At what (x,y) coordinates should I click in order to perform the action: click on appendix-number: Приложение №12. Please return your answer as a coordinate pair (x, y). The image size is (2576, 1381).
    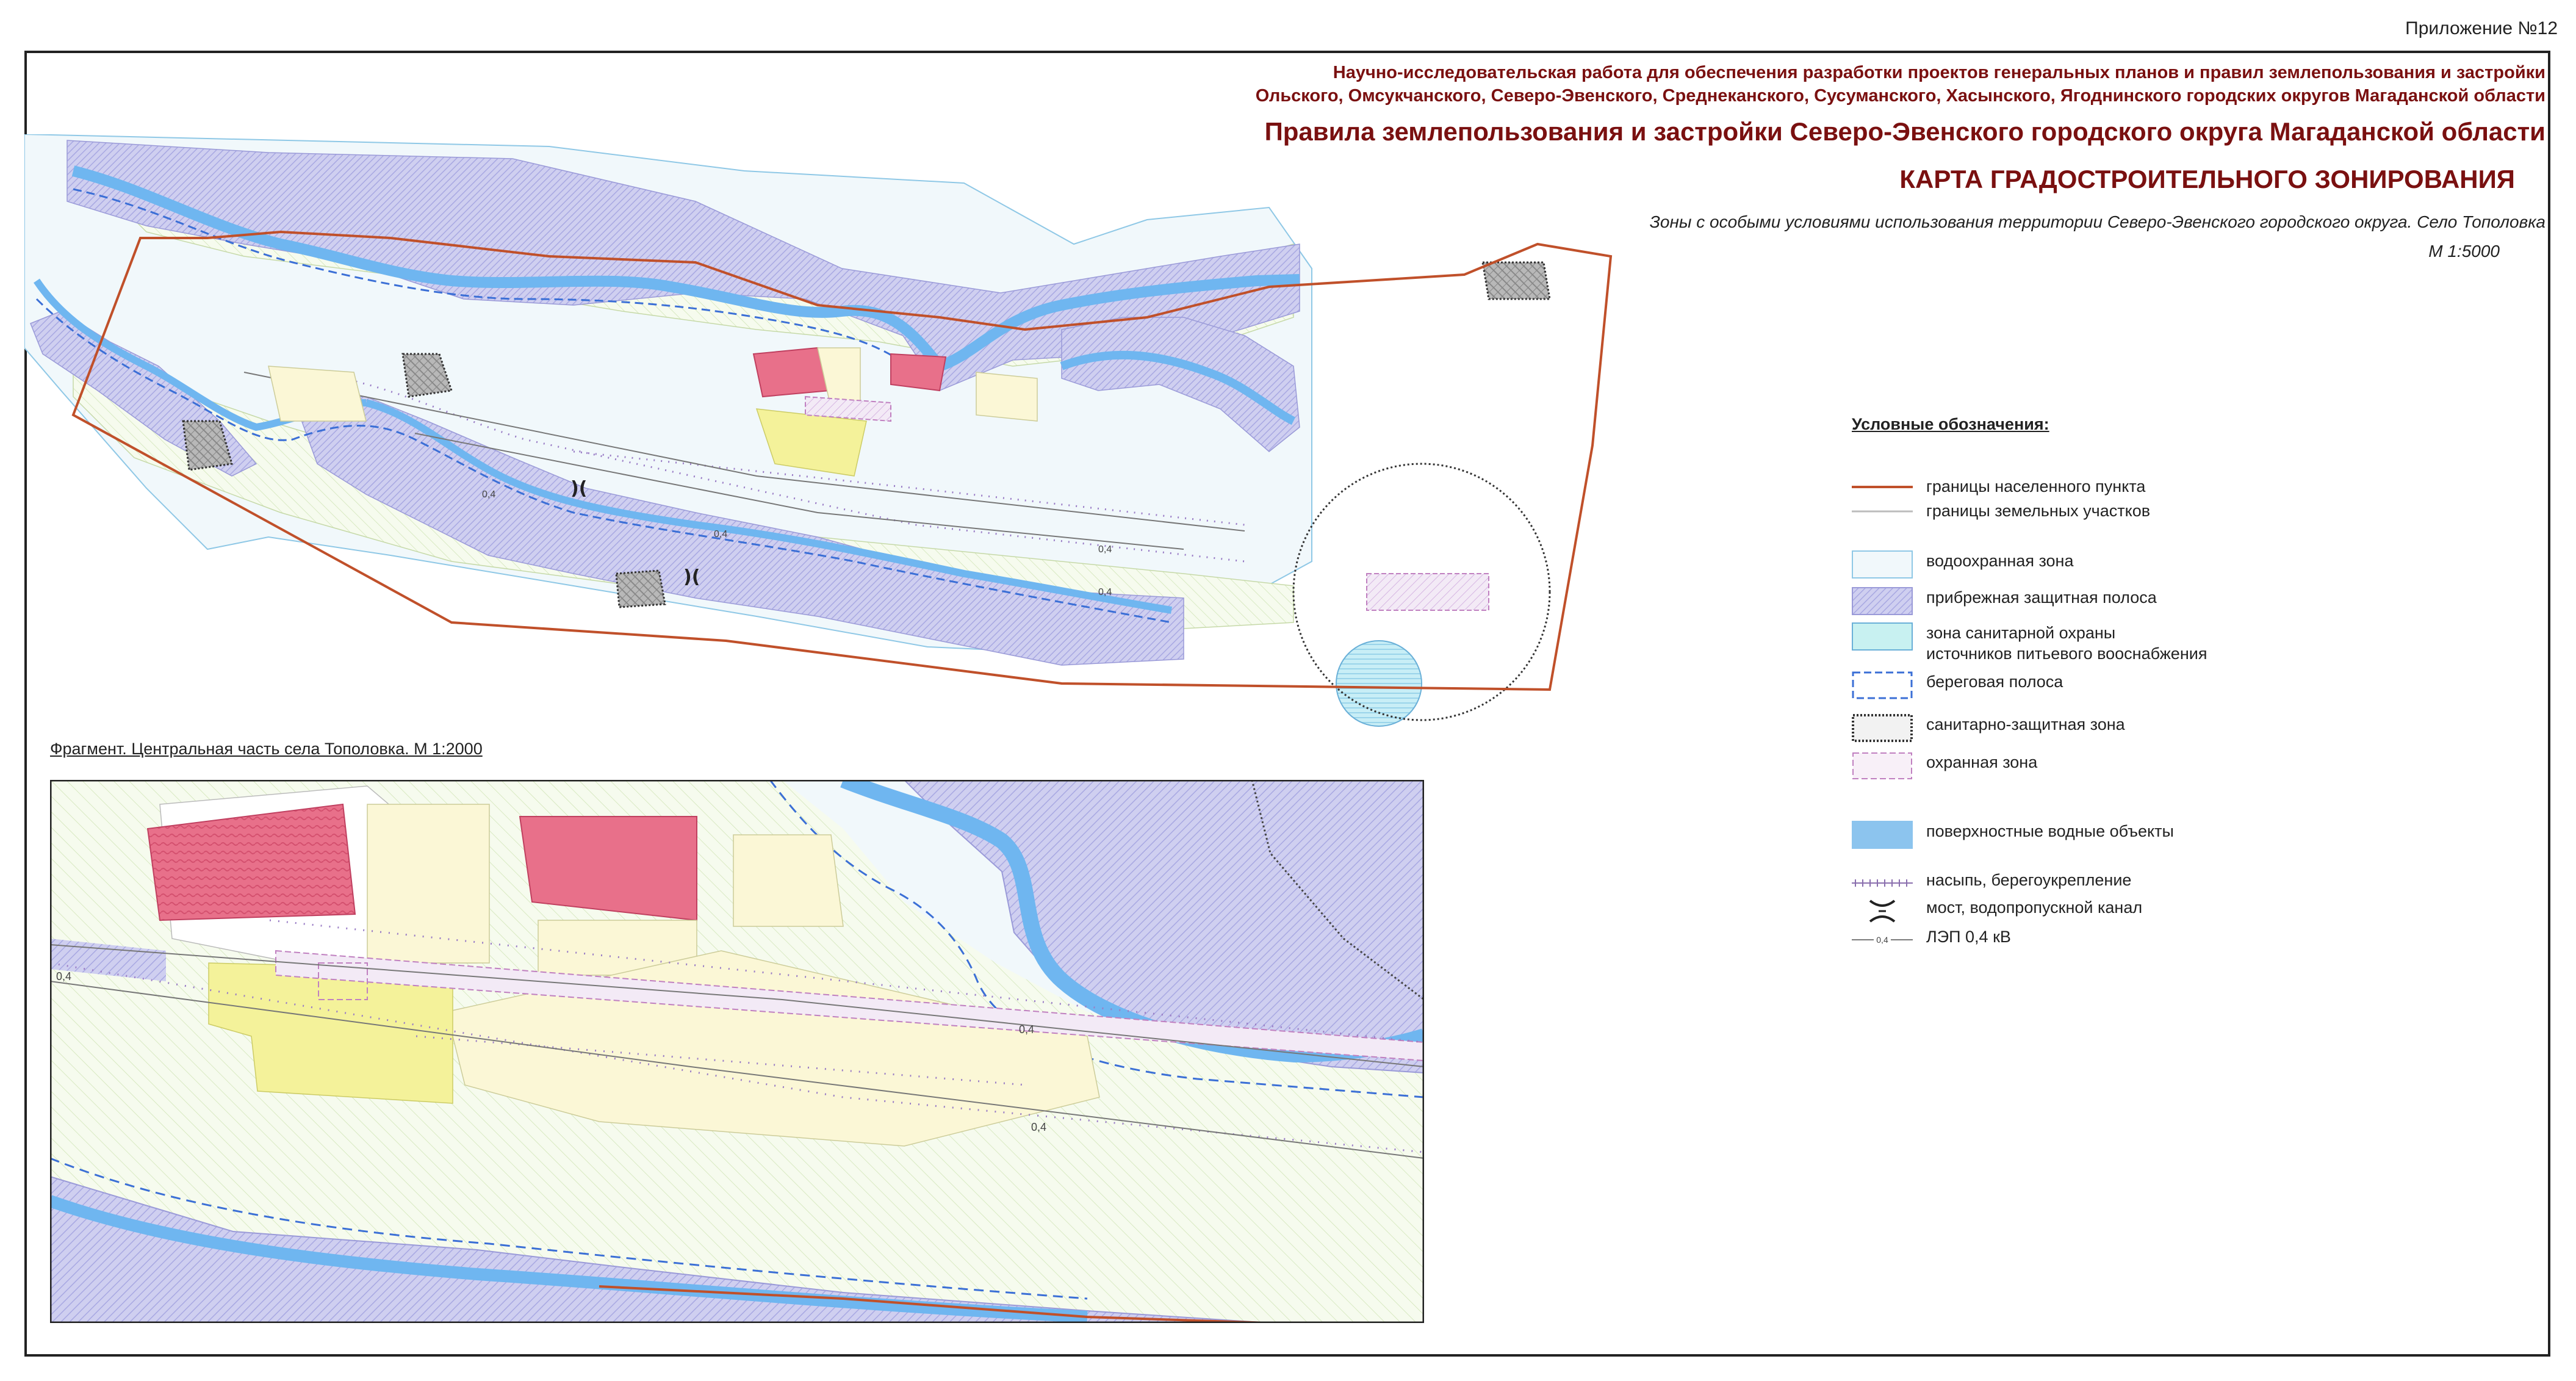
    Looking at the image, I should click on (2481, 28).